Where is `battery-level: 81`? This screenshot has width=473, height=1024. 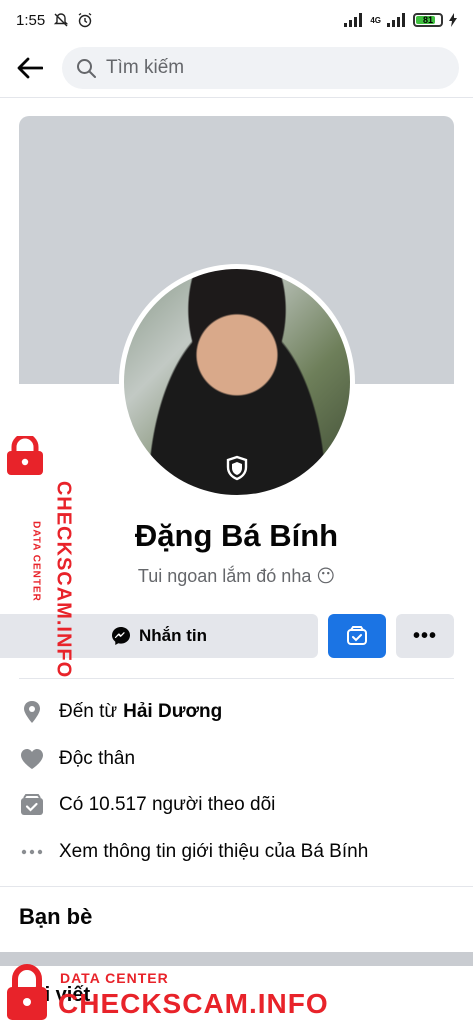
battery-level: 81 is located at coordinates (427, 20).